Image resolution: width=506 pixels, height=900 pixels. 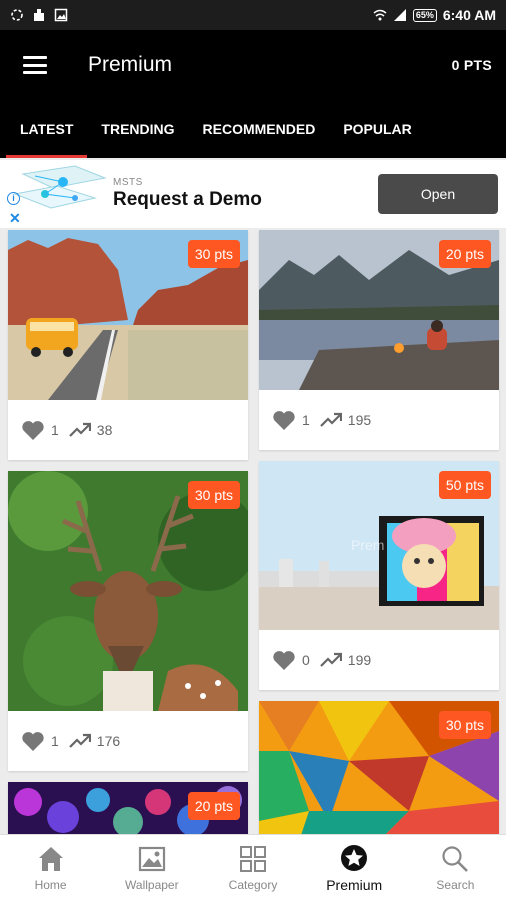 I want to click on menu-button, so click(x=35, y=65).